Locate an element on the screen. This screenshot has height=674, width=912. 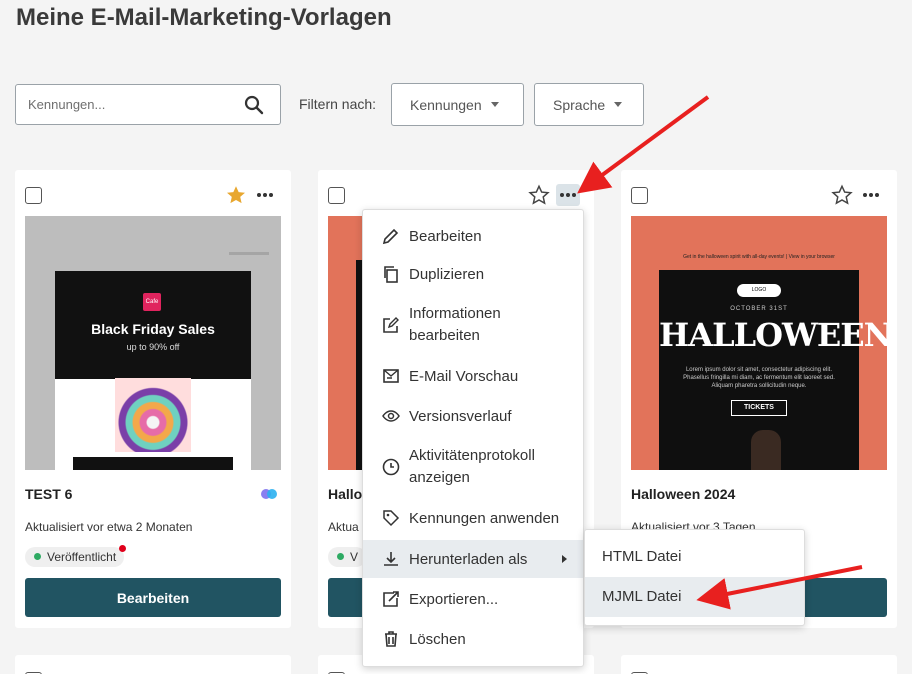
submenu-arrow-icon is located at coordinates (564, 559).